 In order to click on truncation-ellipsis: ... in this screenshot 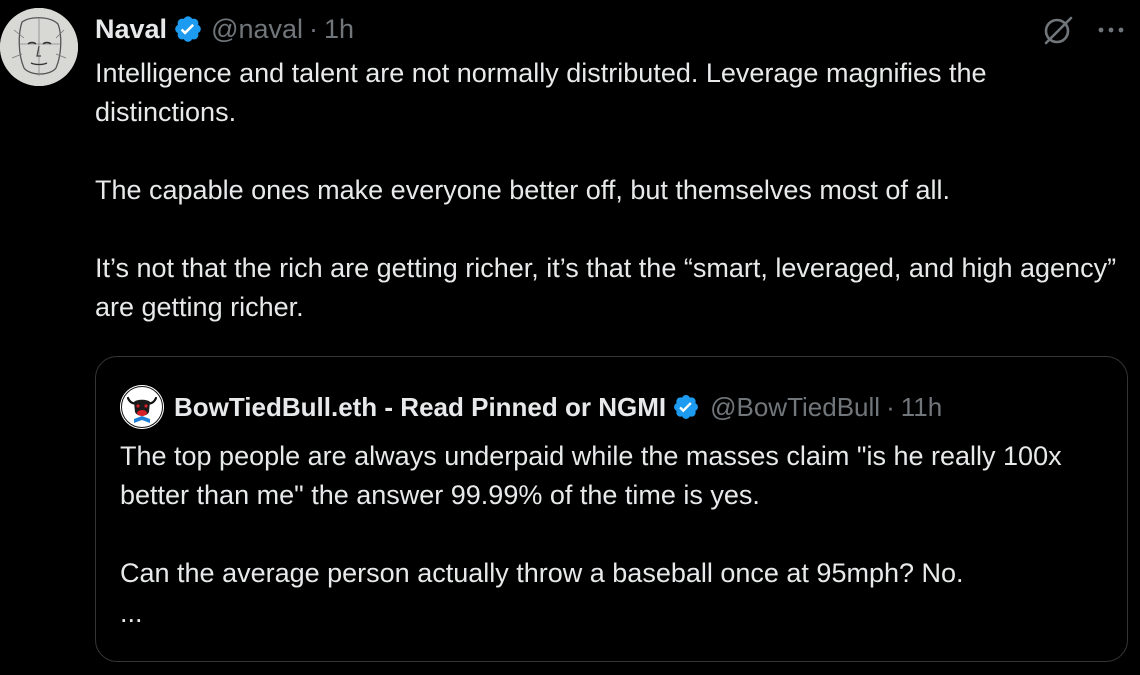, I will do `click(131, 613)`.